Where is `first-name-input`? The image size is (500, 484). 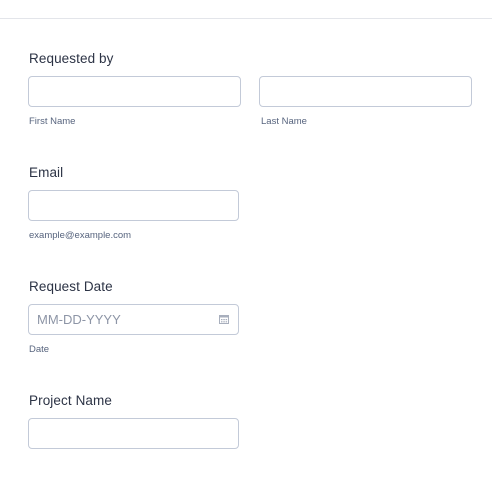
first-name-input is located at coordinates (134, 91).